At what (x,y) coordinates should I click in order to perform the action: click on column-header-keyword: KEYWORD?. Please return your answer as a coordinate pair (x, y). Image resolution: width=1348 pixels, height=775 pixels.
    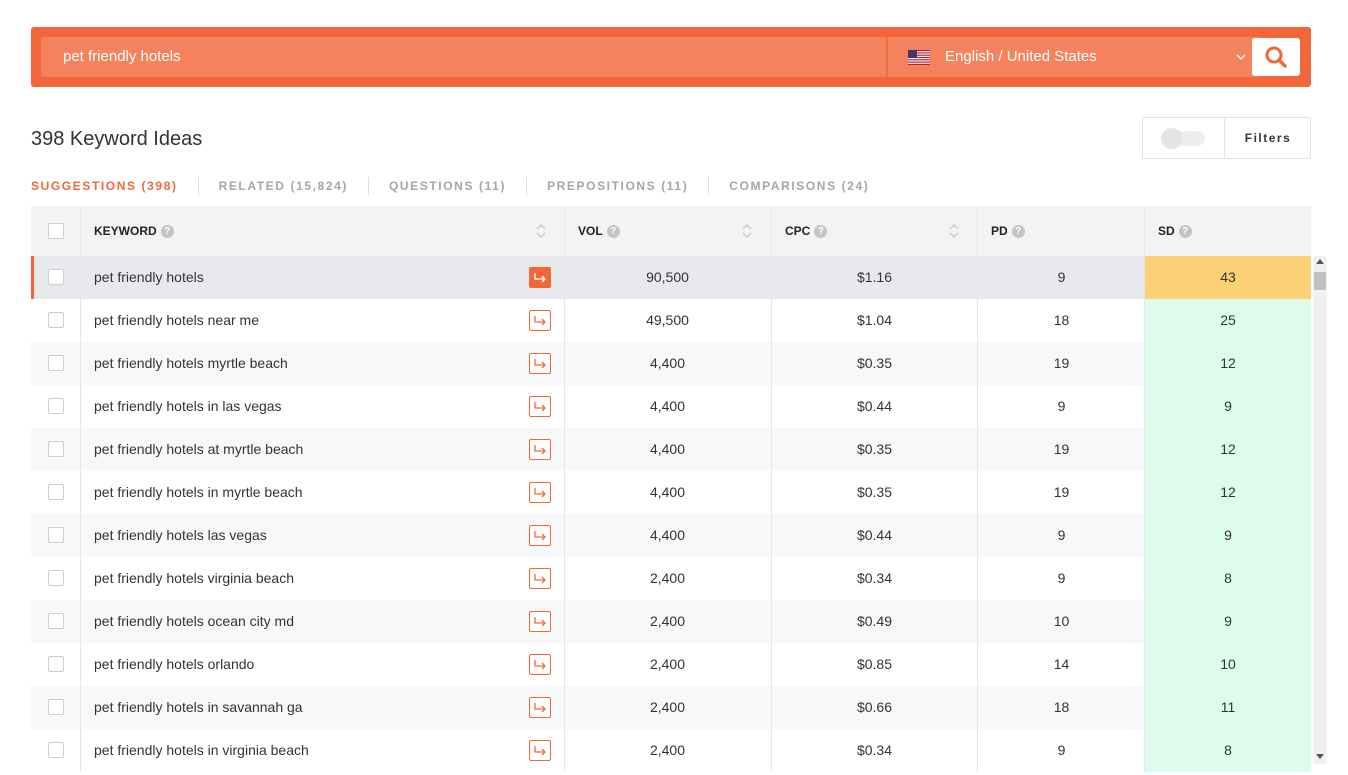
    Looking at the image, I should click on (134, 231).